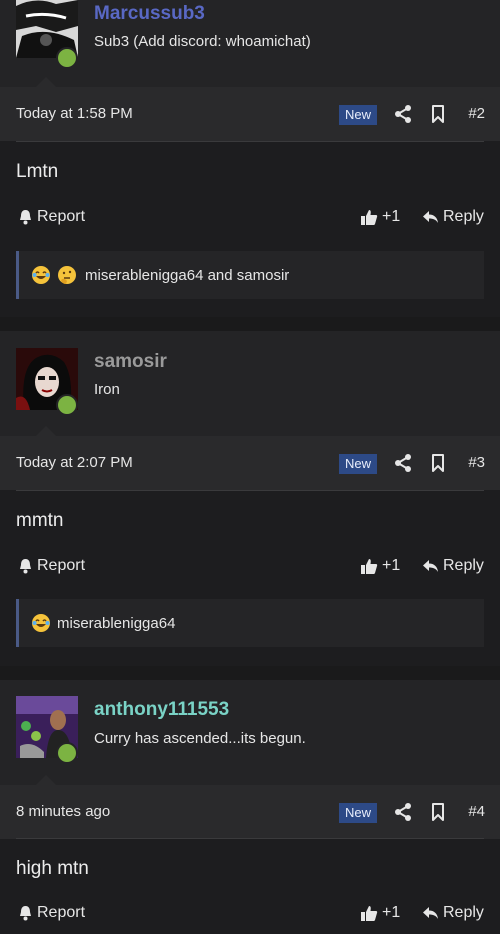  Describe the element at coordinates (74, 462) in the screenshot. I see `post-timestamp: Today at 2:07 PM` at that location.